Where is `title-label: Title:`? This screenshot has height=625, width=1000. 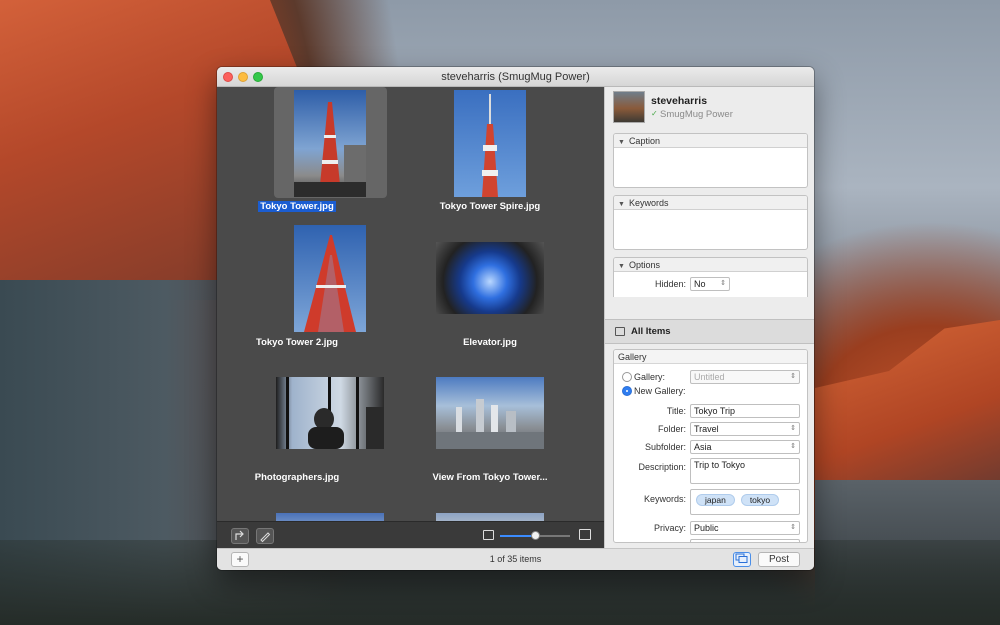 title-label: Title: is located at coordinates (676, 411).